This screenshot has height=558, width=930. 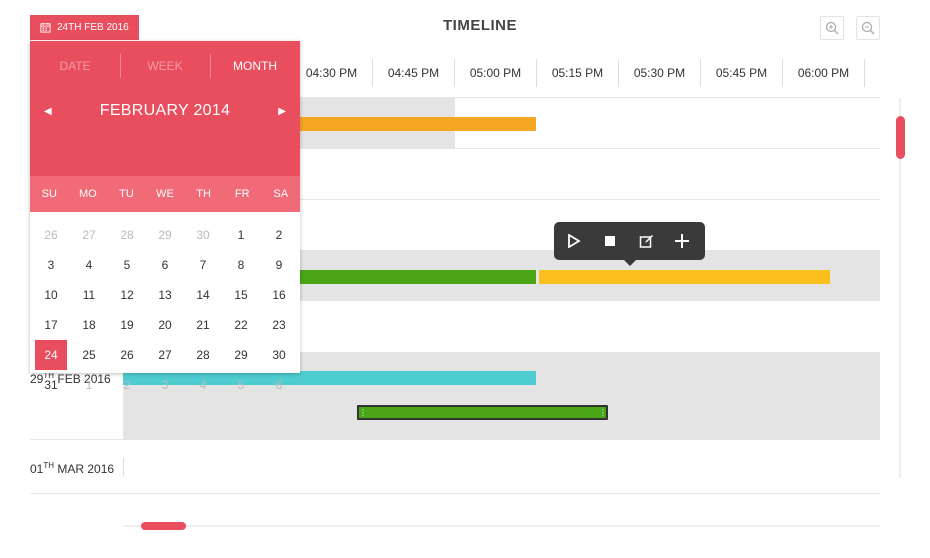 I want to click on calendar-day: 25, so click(x=89, y=355).